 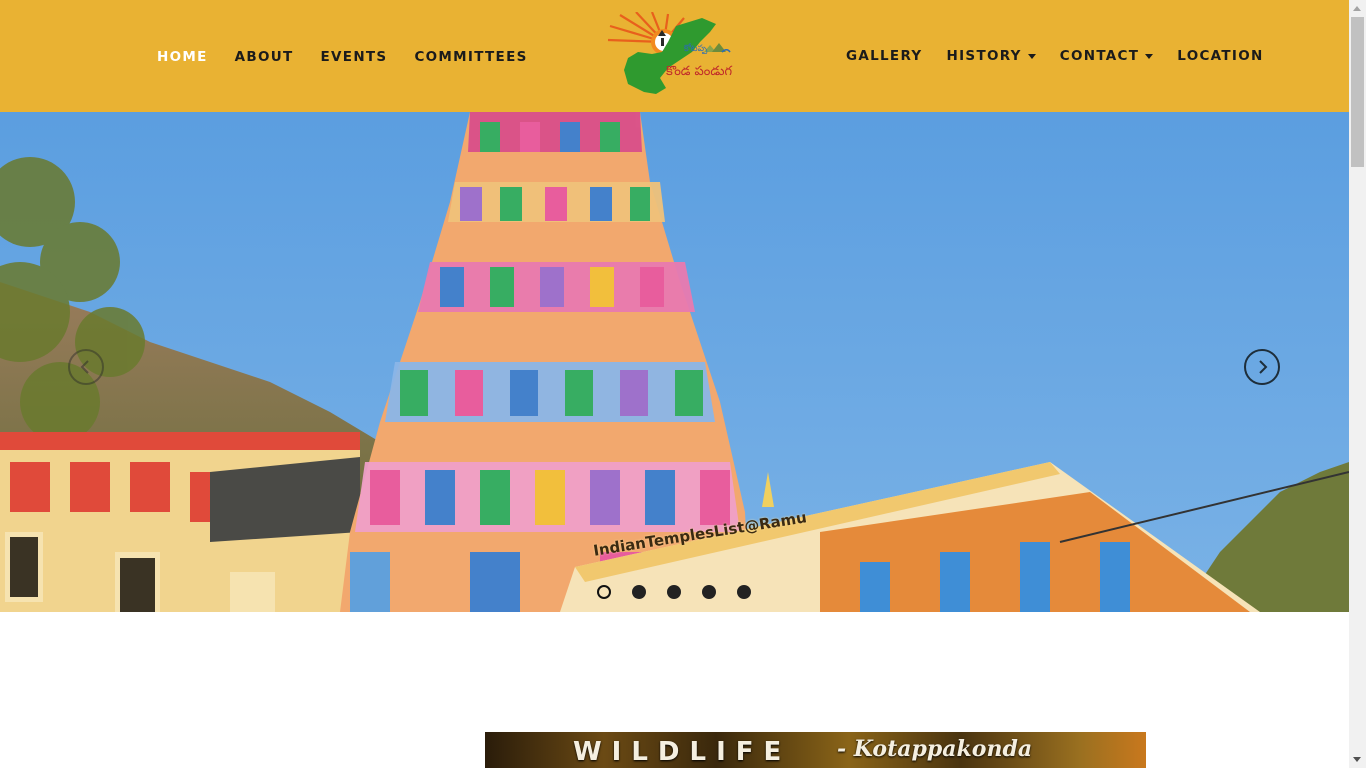 I want to click on andhra-map-logo-icon: కోటప్ప కొండ పండుగ, so click(x=669, y=52).